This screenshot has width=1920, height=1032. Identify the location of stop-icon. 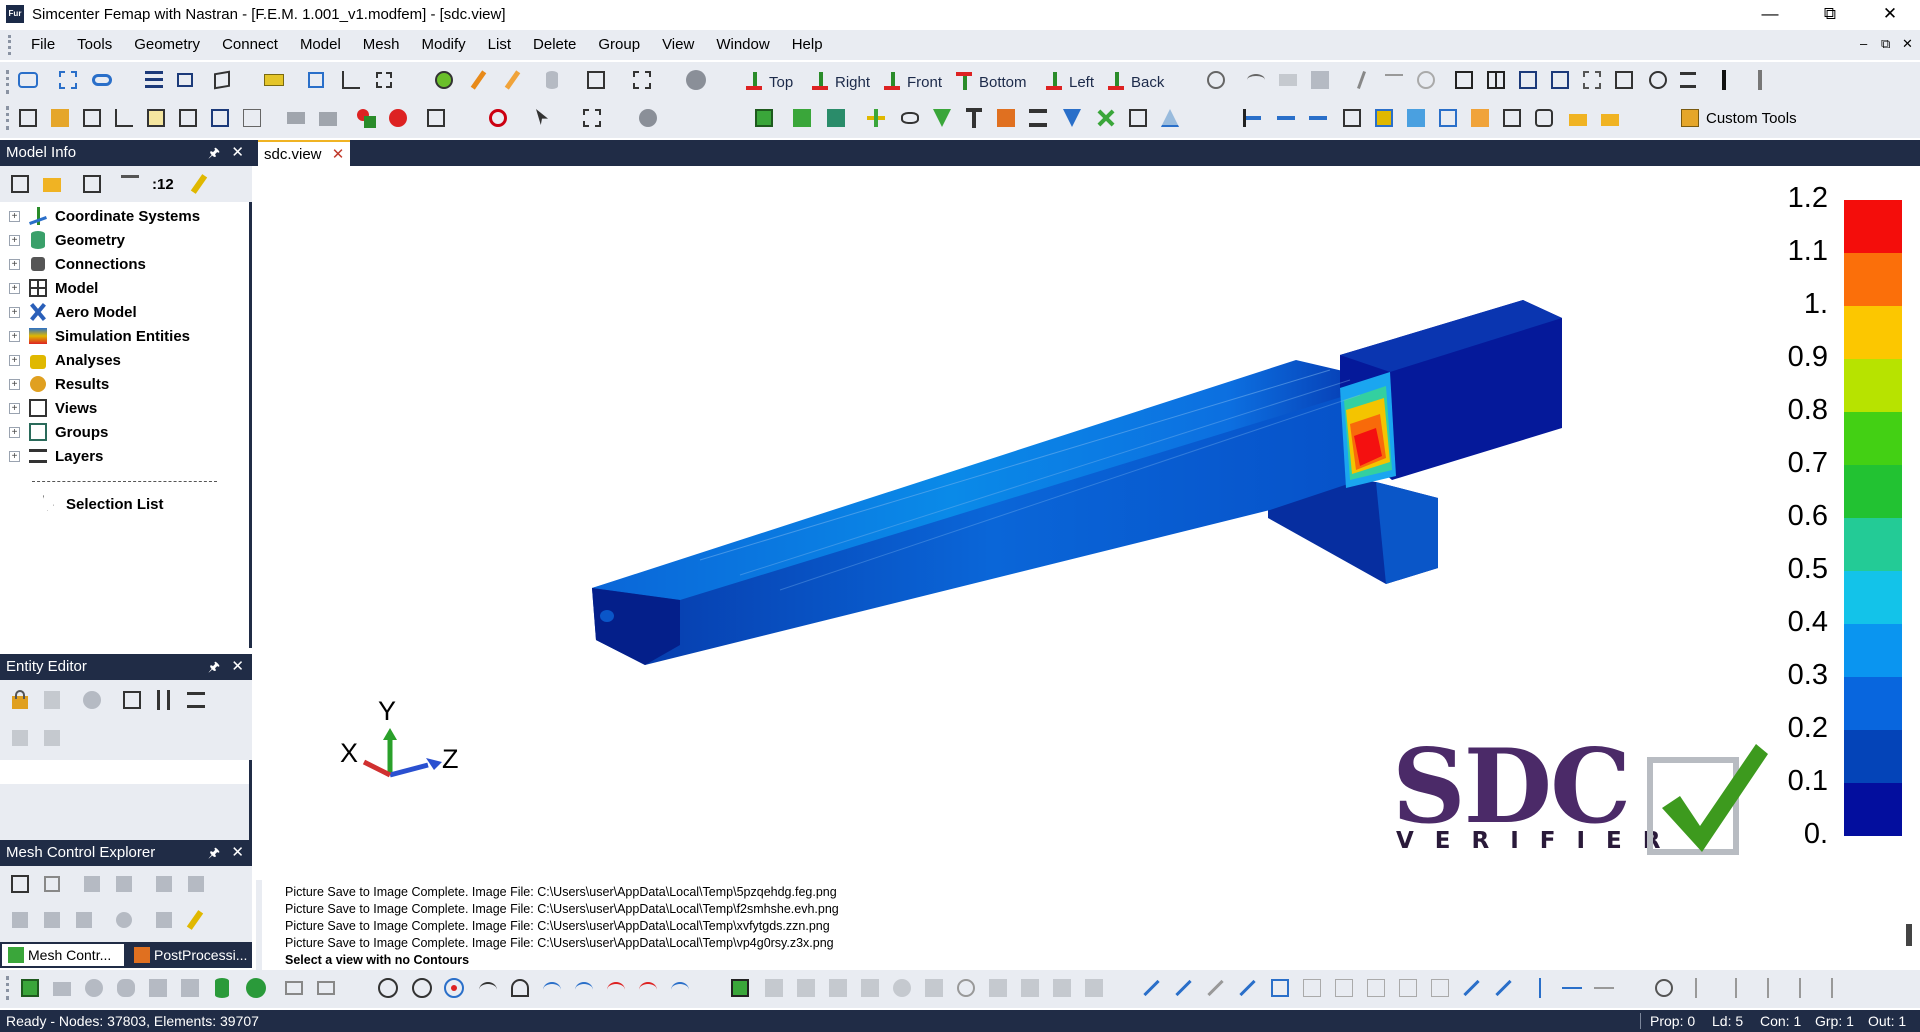
(498, 118).